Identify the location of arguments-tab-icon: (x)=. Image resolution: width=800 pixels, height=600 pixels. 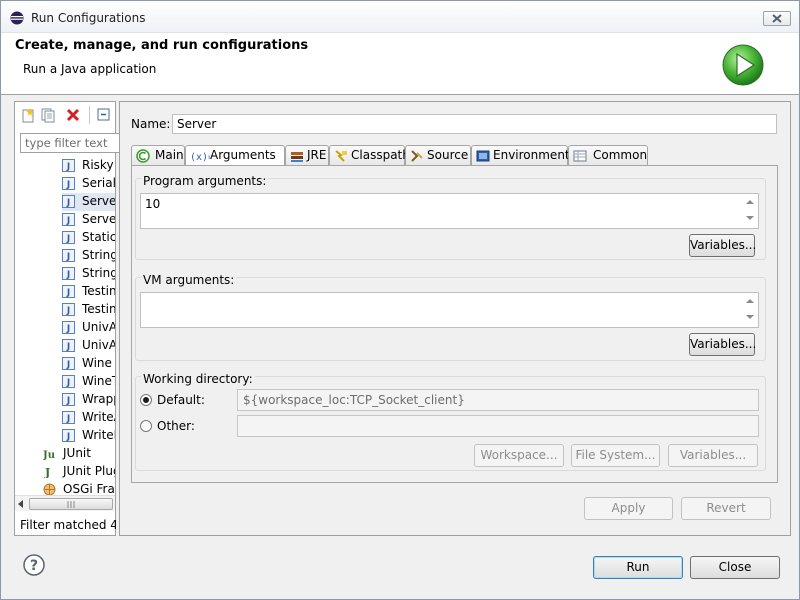
(200, 157).